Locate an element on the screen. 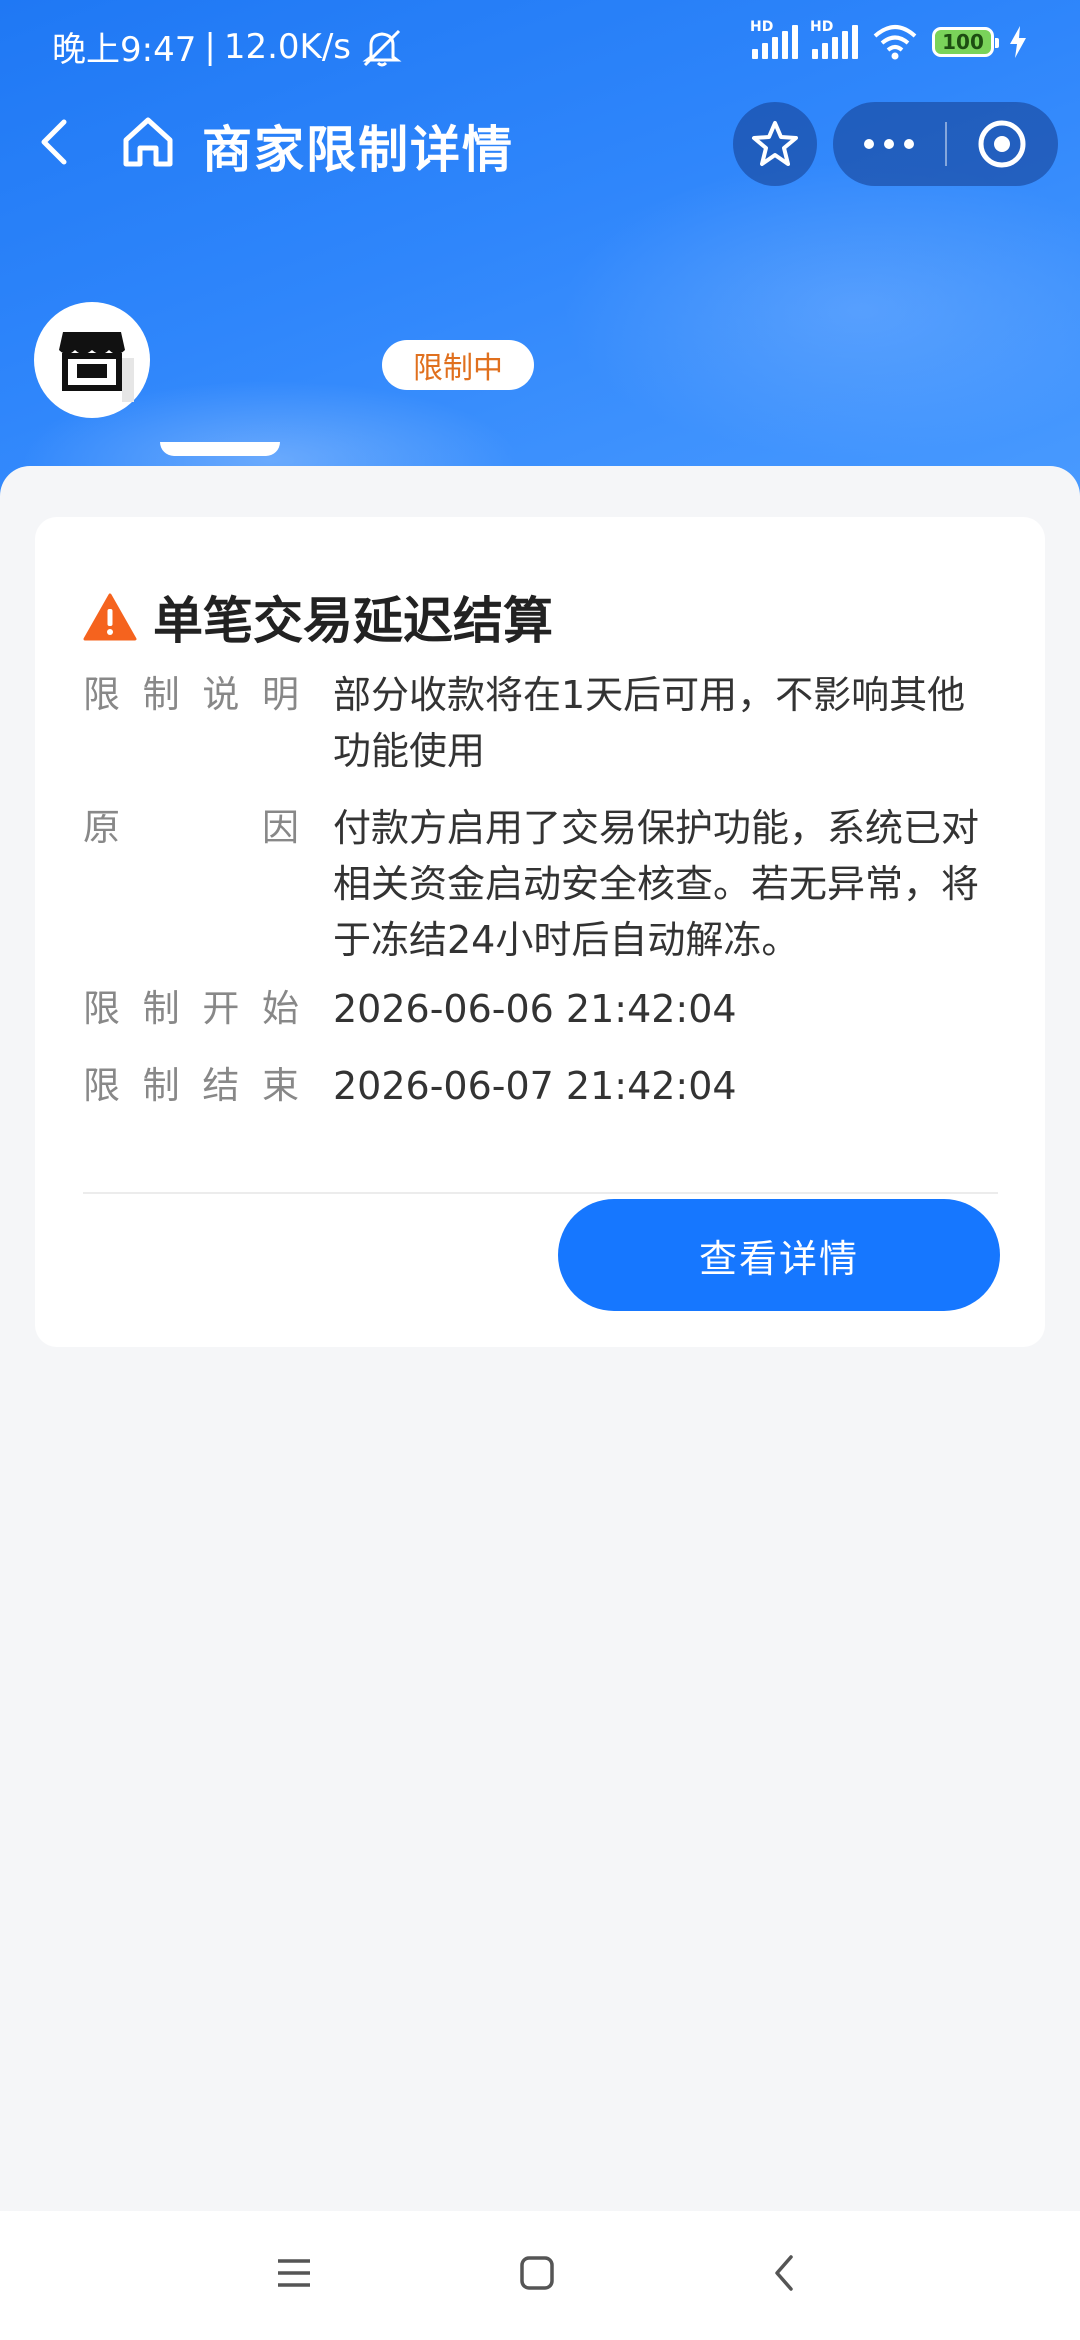  view-details-button: 查看详情 is located at coordinates (779, 1255).